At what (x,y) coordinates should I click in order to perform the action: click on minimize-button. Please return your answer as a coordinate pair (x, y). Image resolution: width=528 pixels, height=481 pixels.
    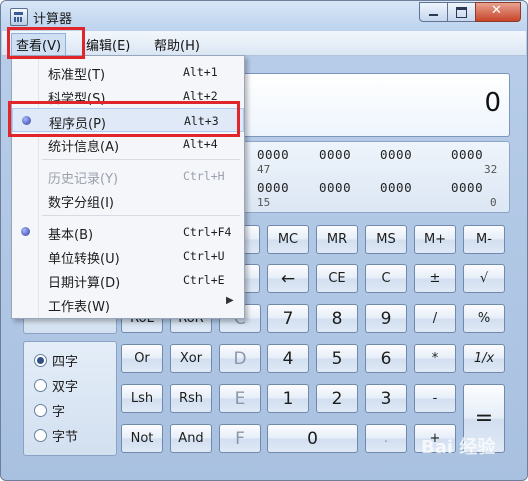
    Looking at the image, I should click on (433, 12).